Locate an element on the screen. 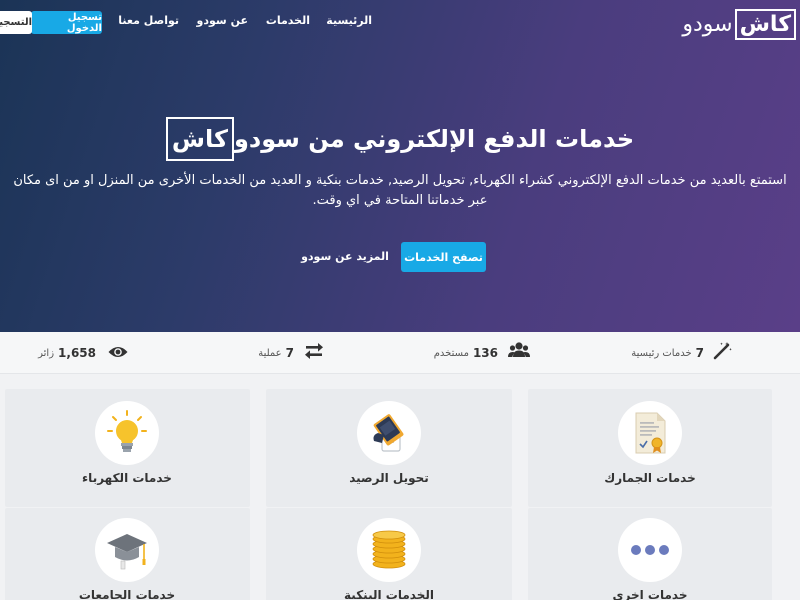 This screenshot has height=600, width=800. users-icon is located at coordinates (519, 353).